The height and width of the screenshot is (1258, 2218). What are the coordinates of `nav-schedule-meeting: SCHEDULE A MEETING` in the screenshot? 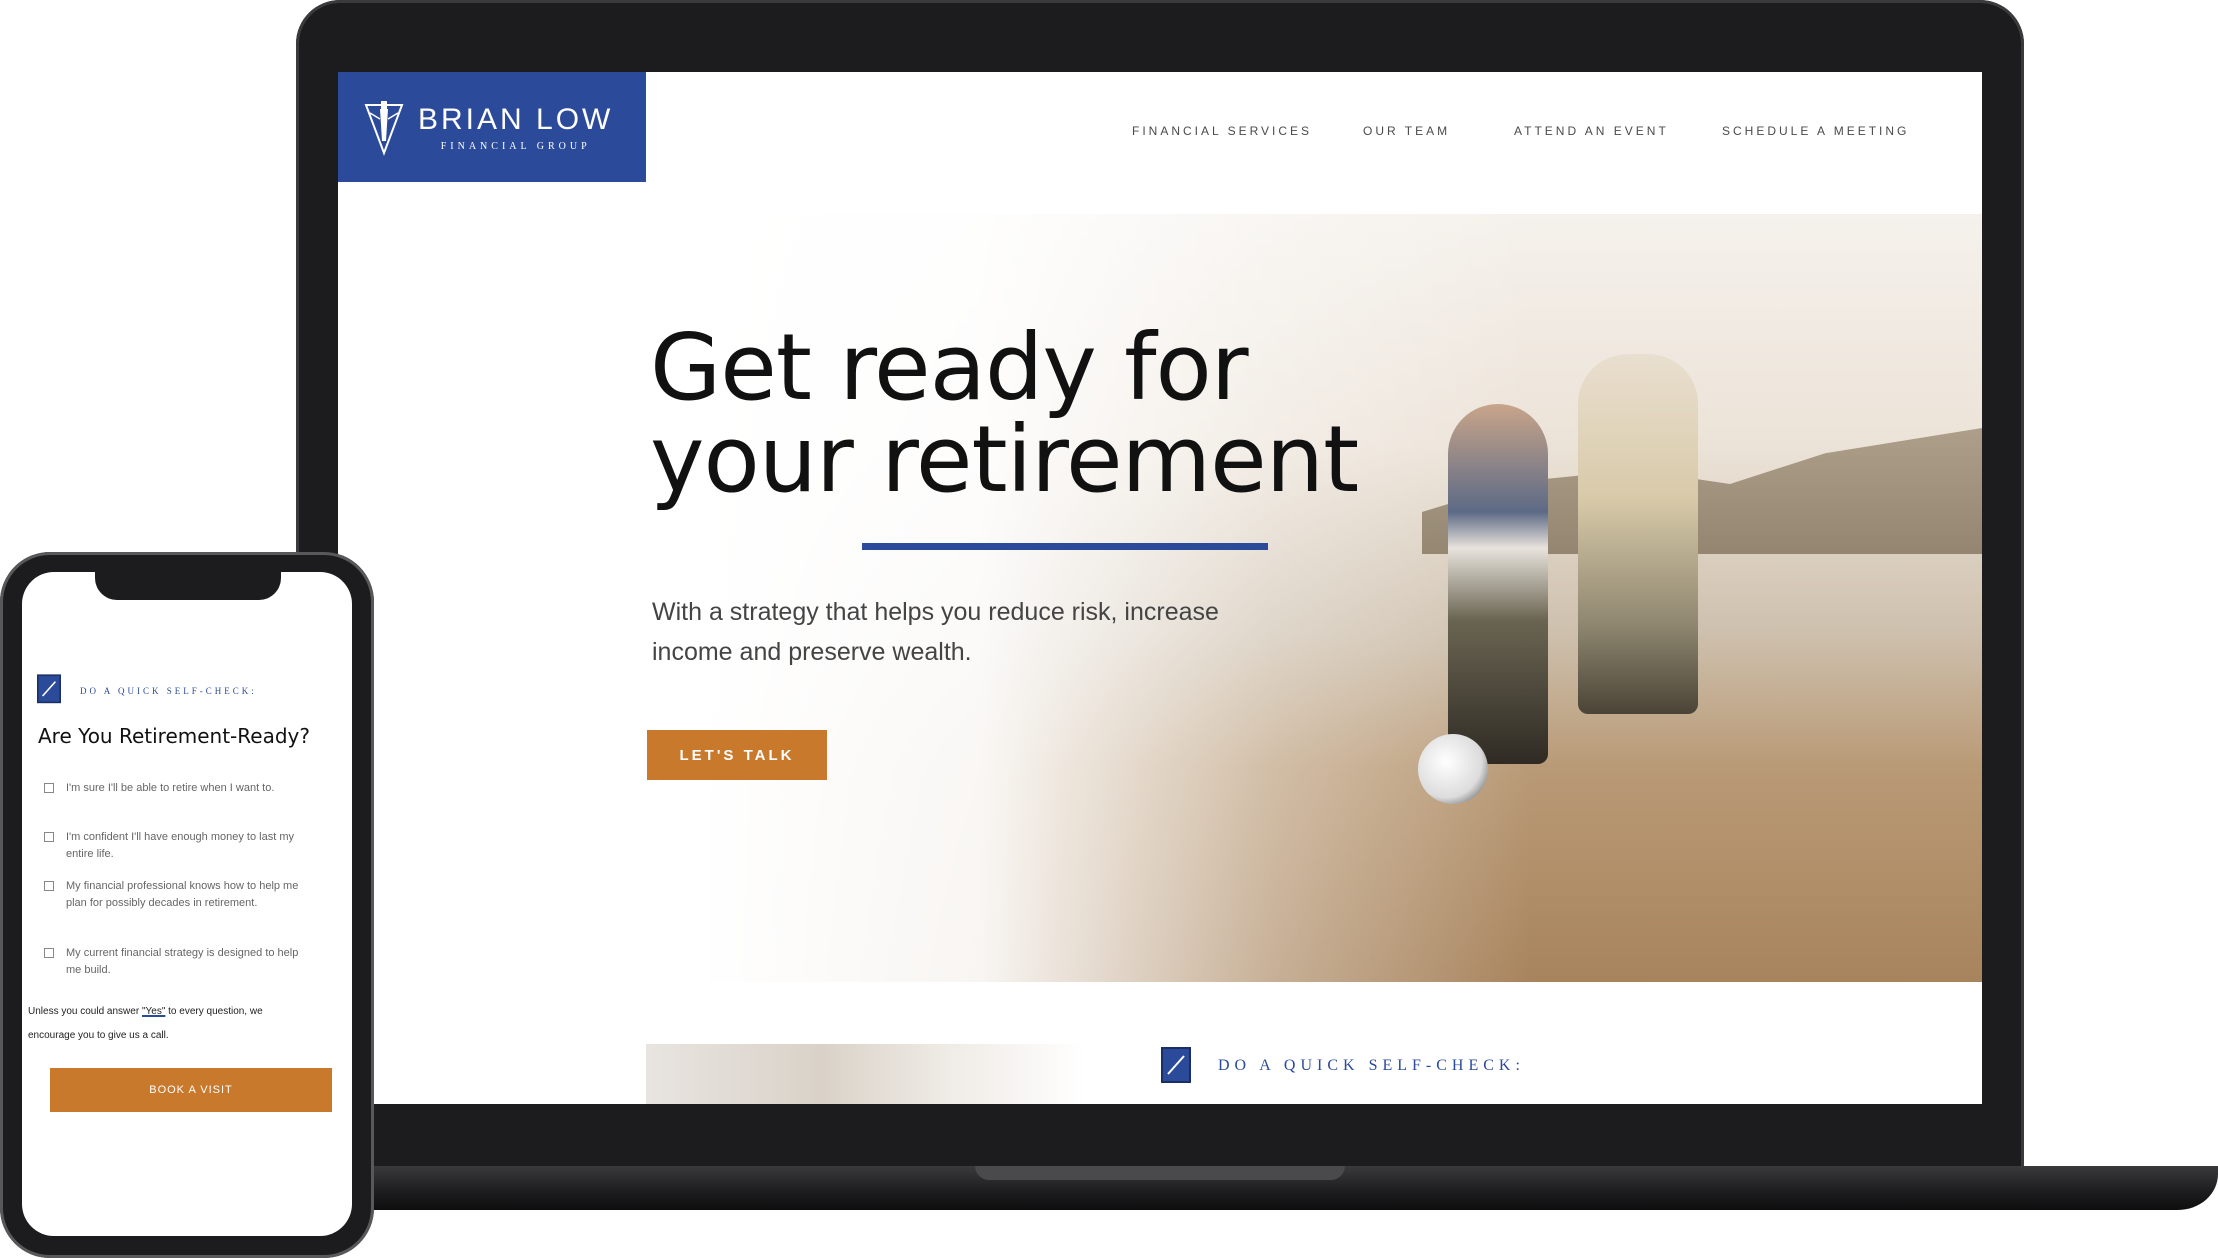 It's located at (1815, 131).